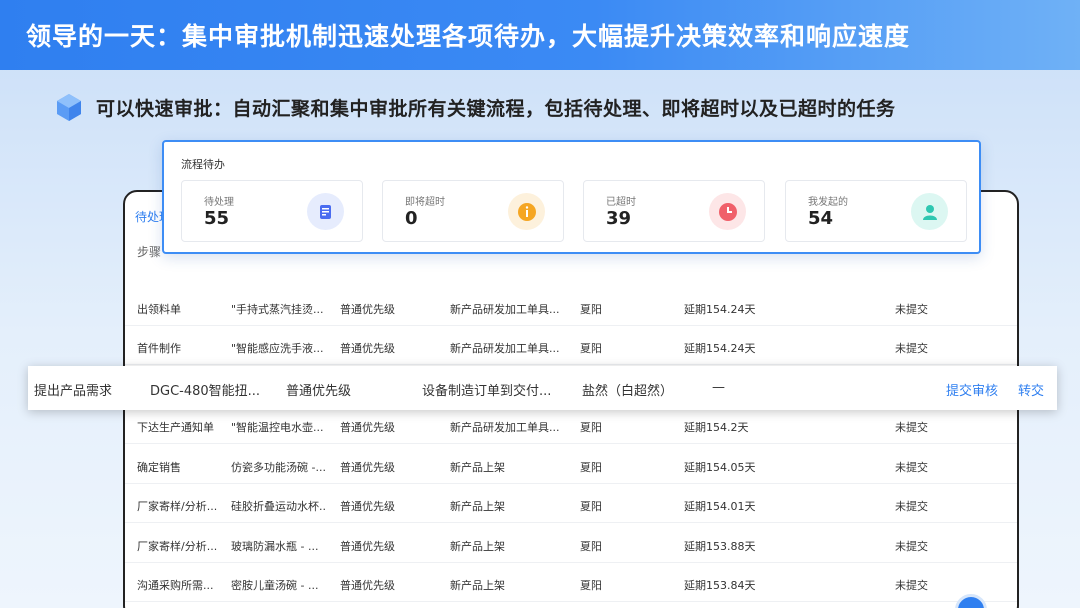 This screenshot has width=1080, height=608. What do you see at coordinates (1031, 389) in the screenshot?
I see `transfer-link: 转交` at bounding box center [1031, 389].